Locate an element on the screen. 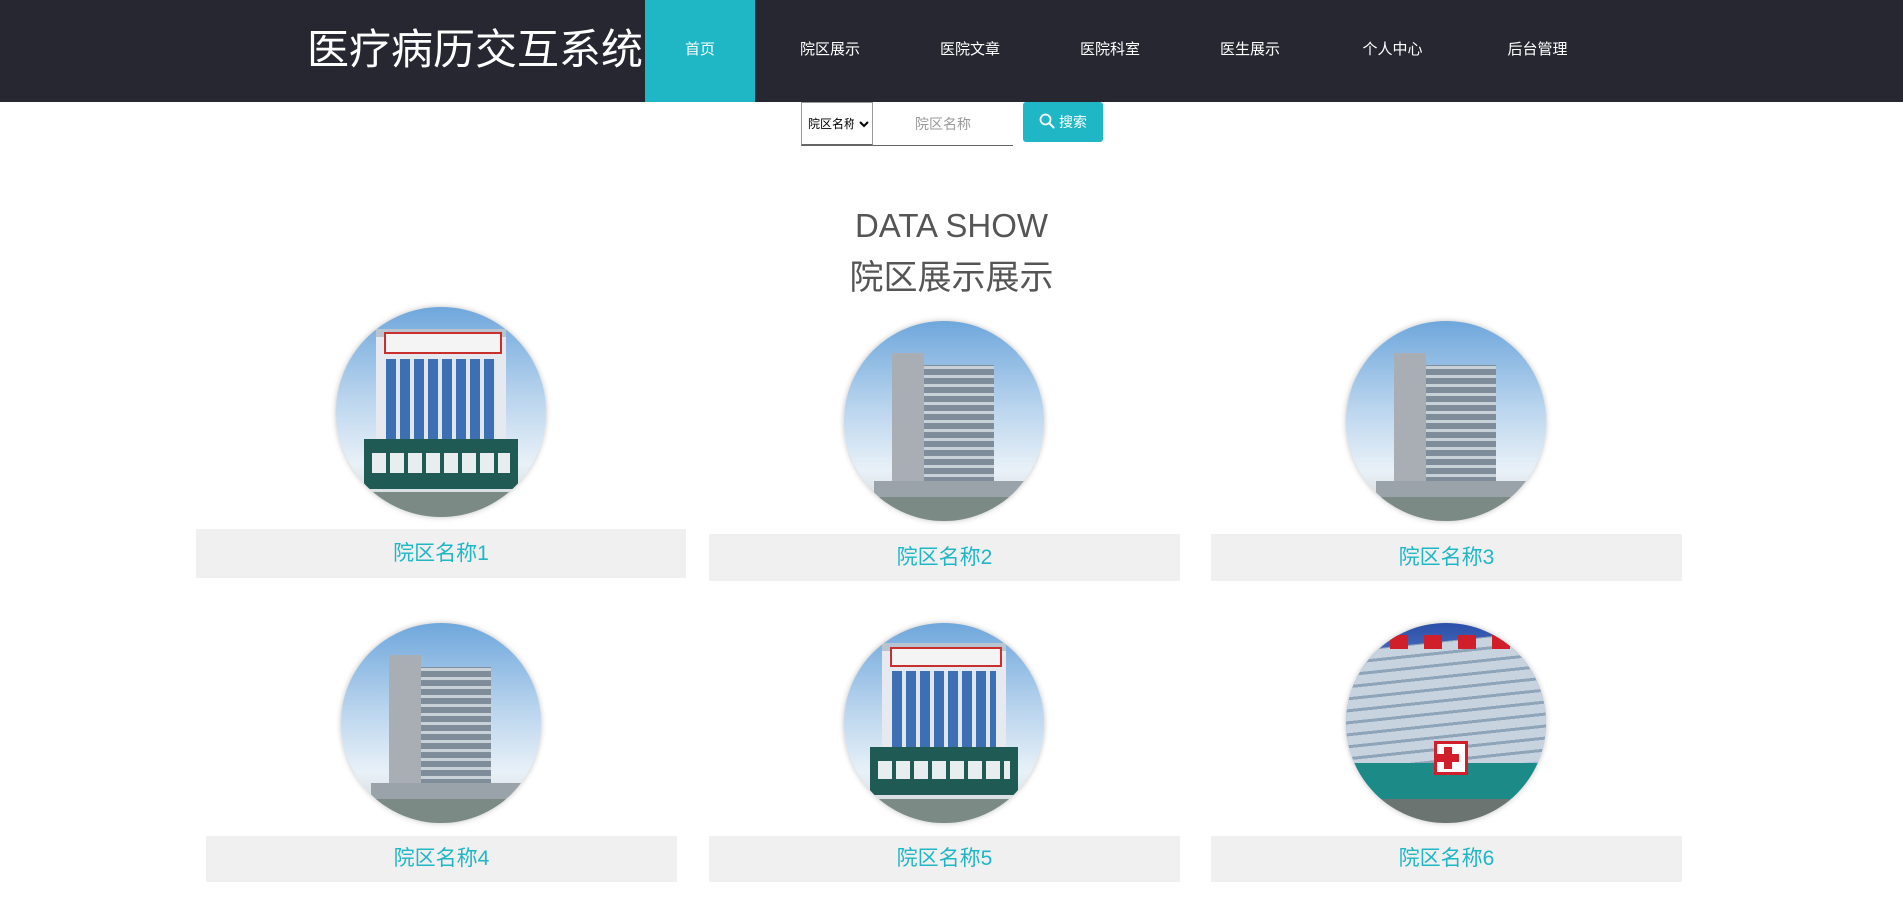 This screenshot has height=917, width=1903. section-title-cn: 院区展示展示 is located at coordinates (951, 278).